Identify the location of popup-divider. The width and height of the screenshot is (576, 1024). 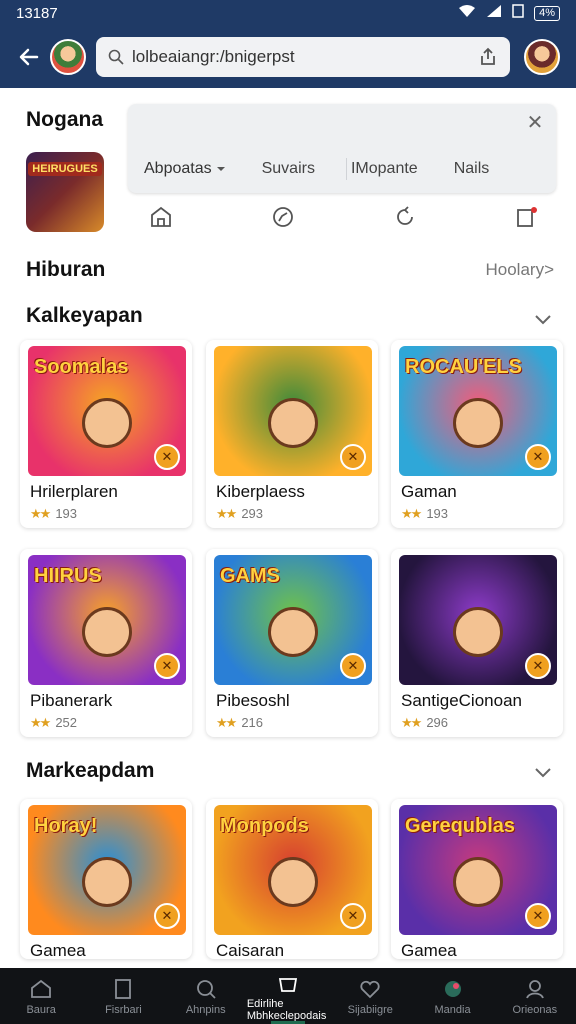
(346, 169).